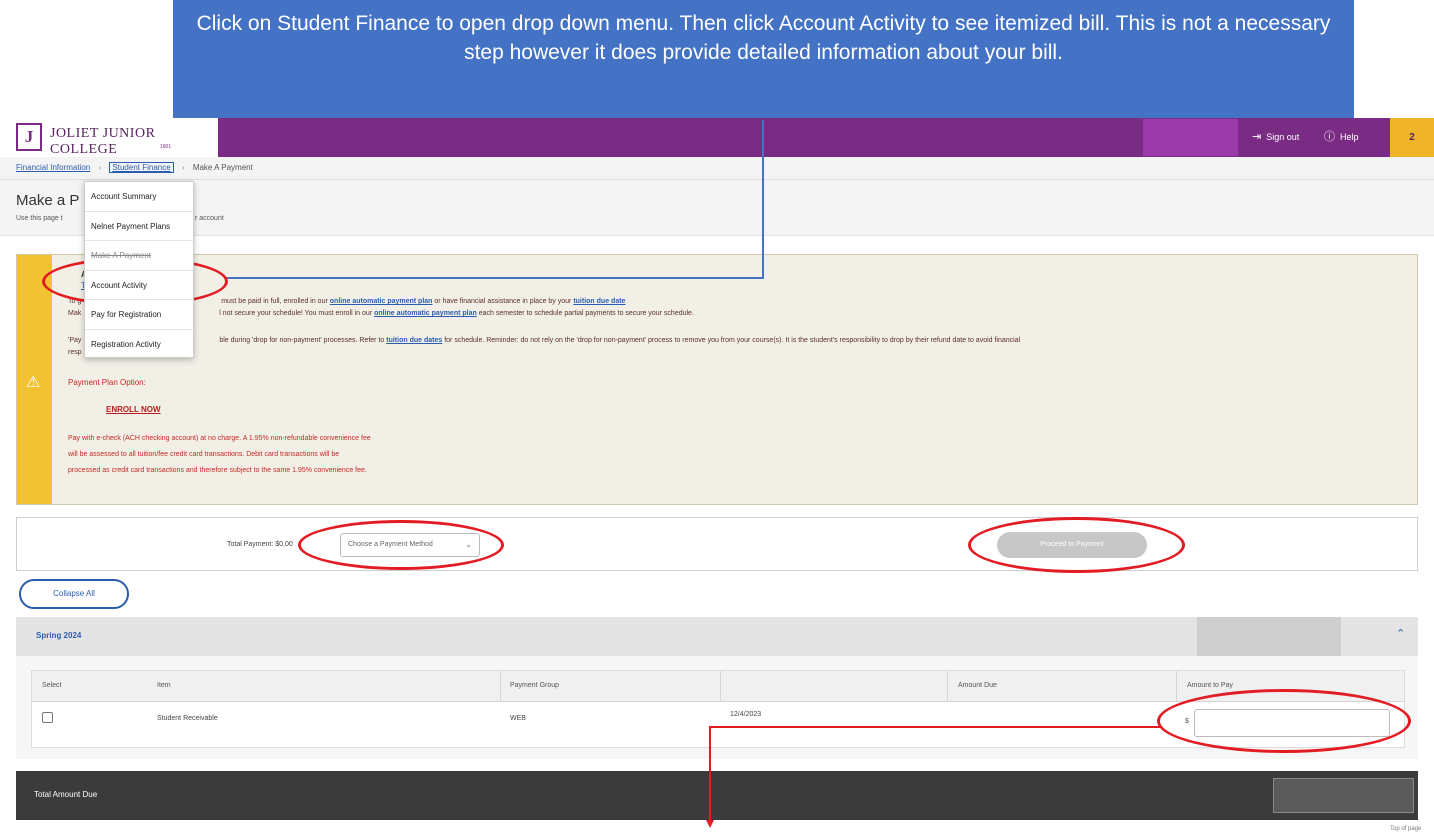 Image resolution: width=1434 pixels, height=833 pixels. I want to click on alert-line-4: resp, so click(75, 352).